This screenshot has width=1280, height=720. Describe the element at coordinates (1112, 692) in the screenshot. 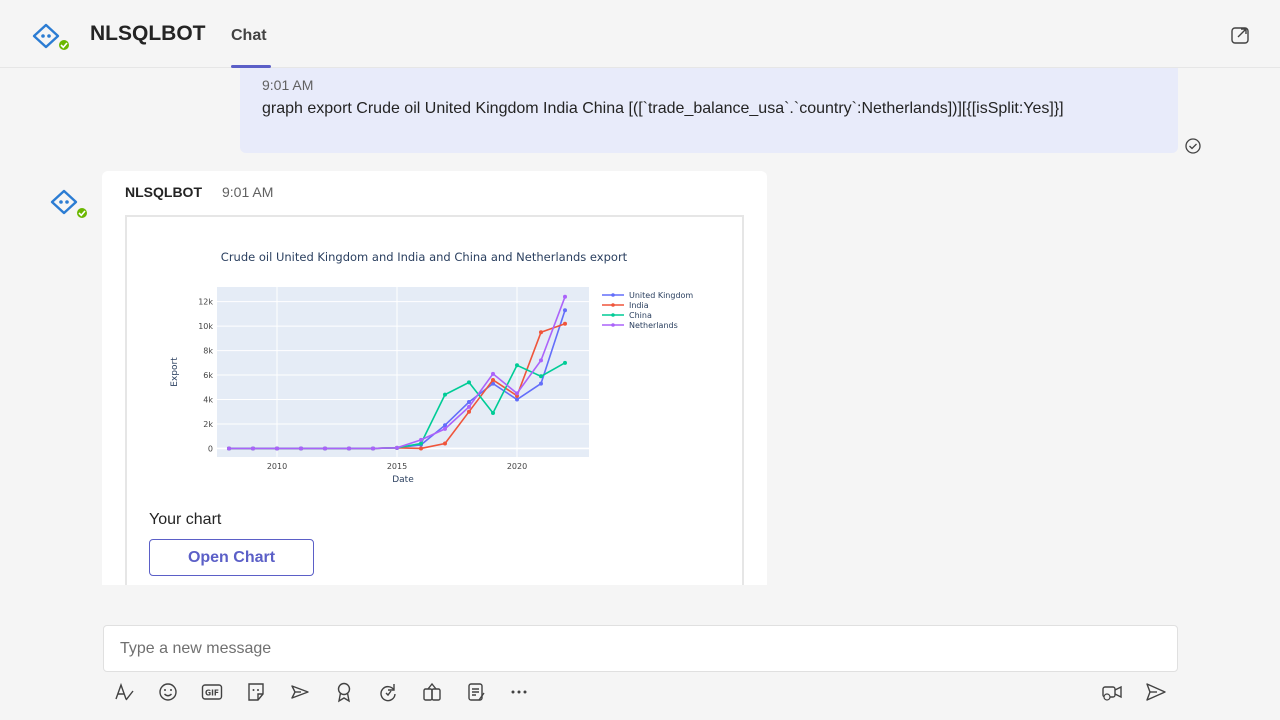

I see `meet-now-icon` at that location.